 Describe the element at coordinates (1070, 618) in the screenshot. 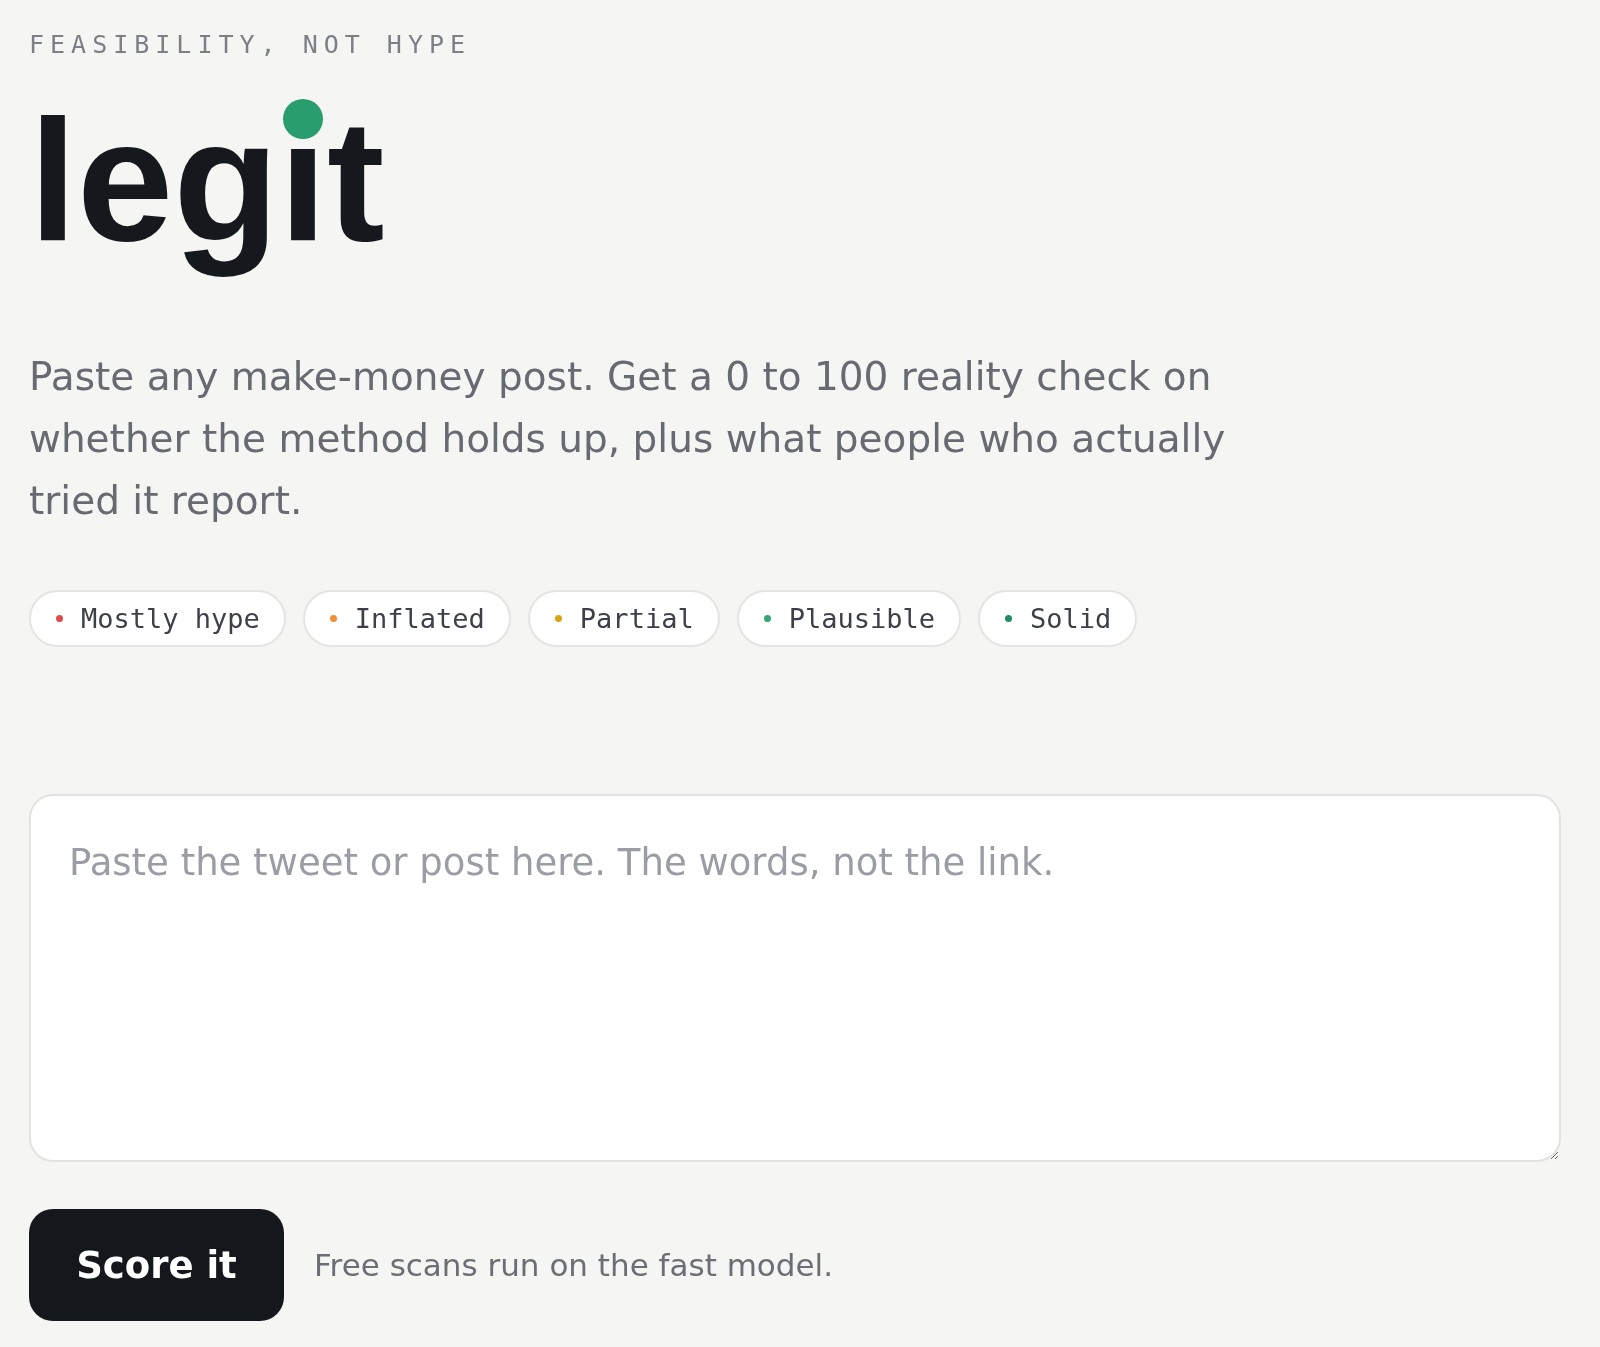

I see `verdict-label: Solid` at that location.